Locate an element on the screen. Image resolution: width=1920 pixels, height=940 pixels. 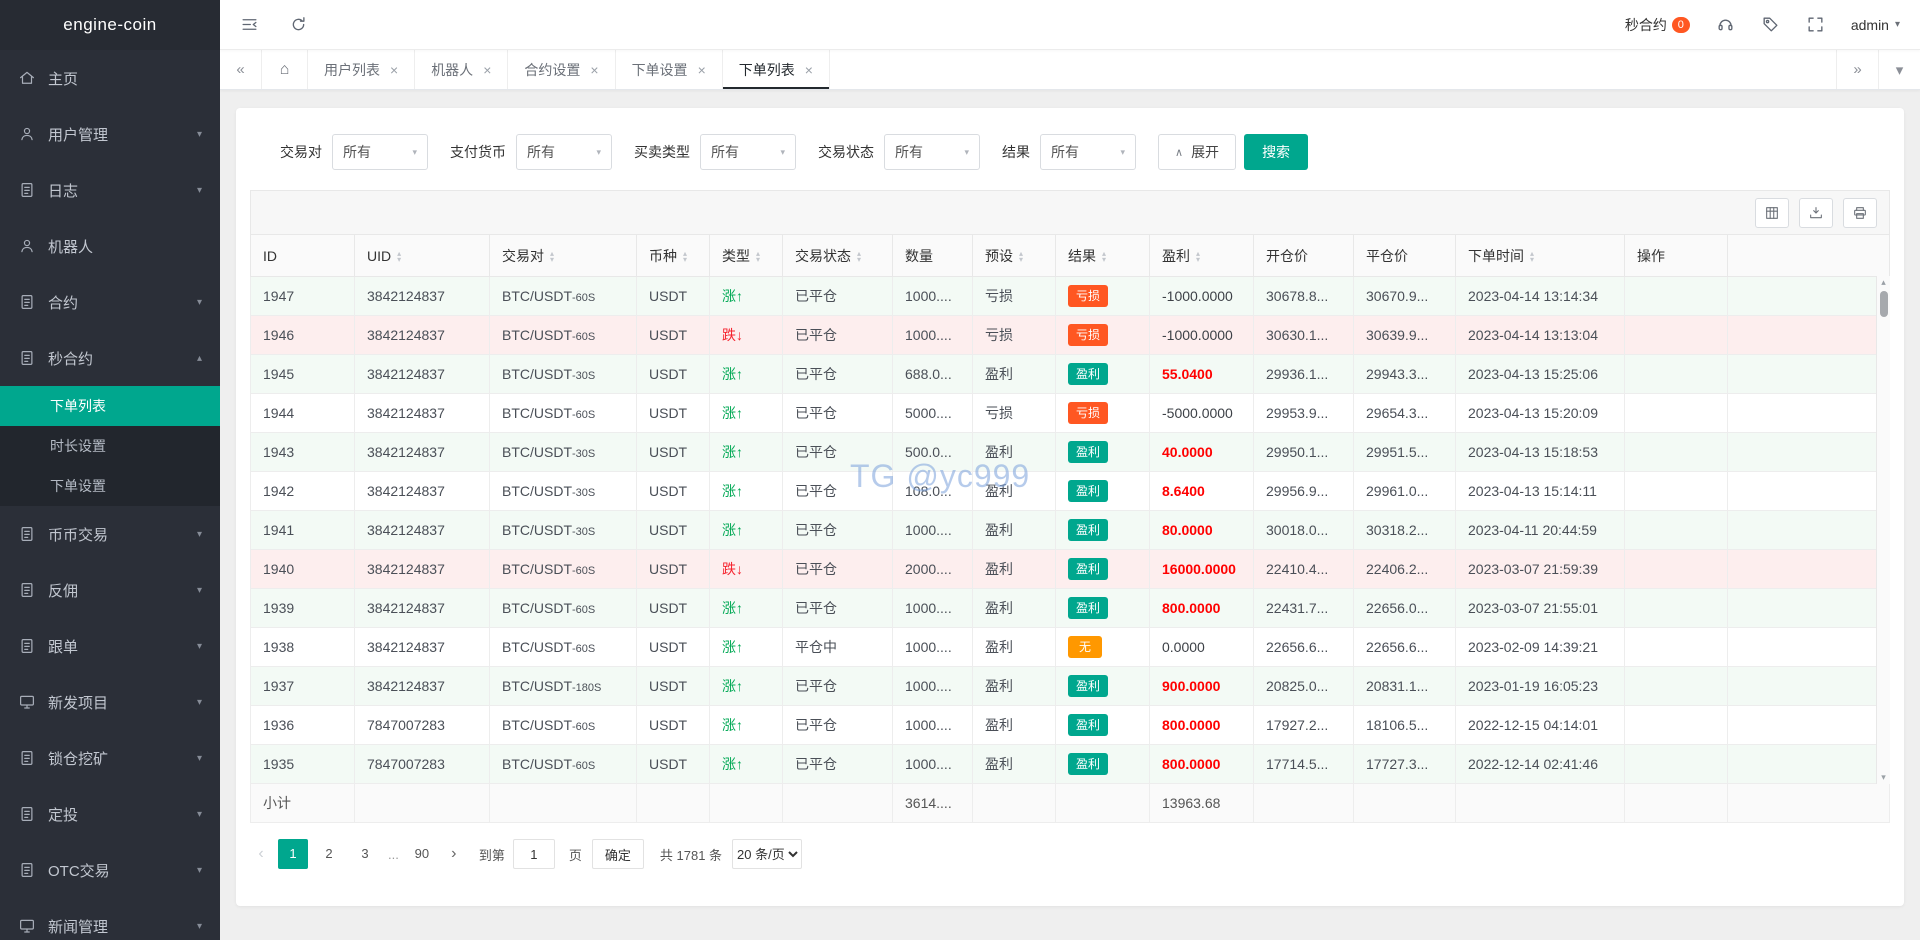
tab-user-list: 用户列表 × is located at coordinates (362, 69).